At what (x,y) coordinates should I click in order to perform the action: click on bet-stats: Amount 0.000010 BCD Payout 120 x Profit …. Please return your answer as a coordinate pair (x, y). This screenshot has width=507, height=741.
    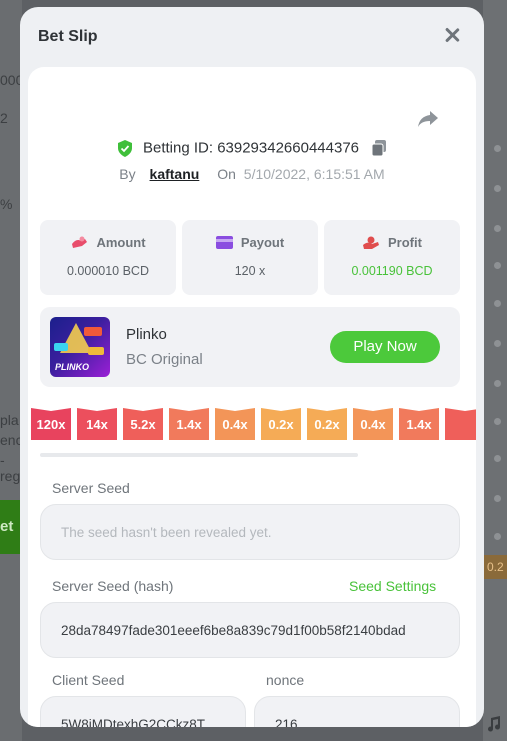
    Looking at the image, I should click on (250, 257).